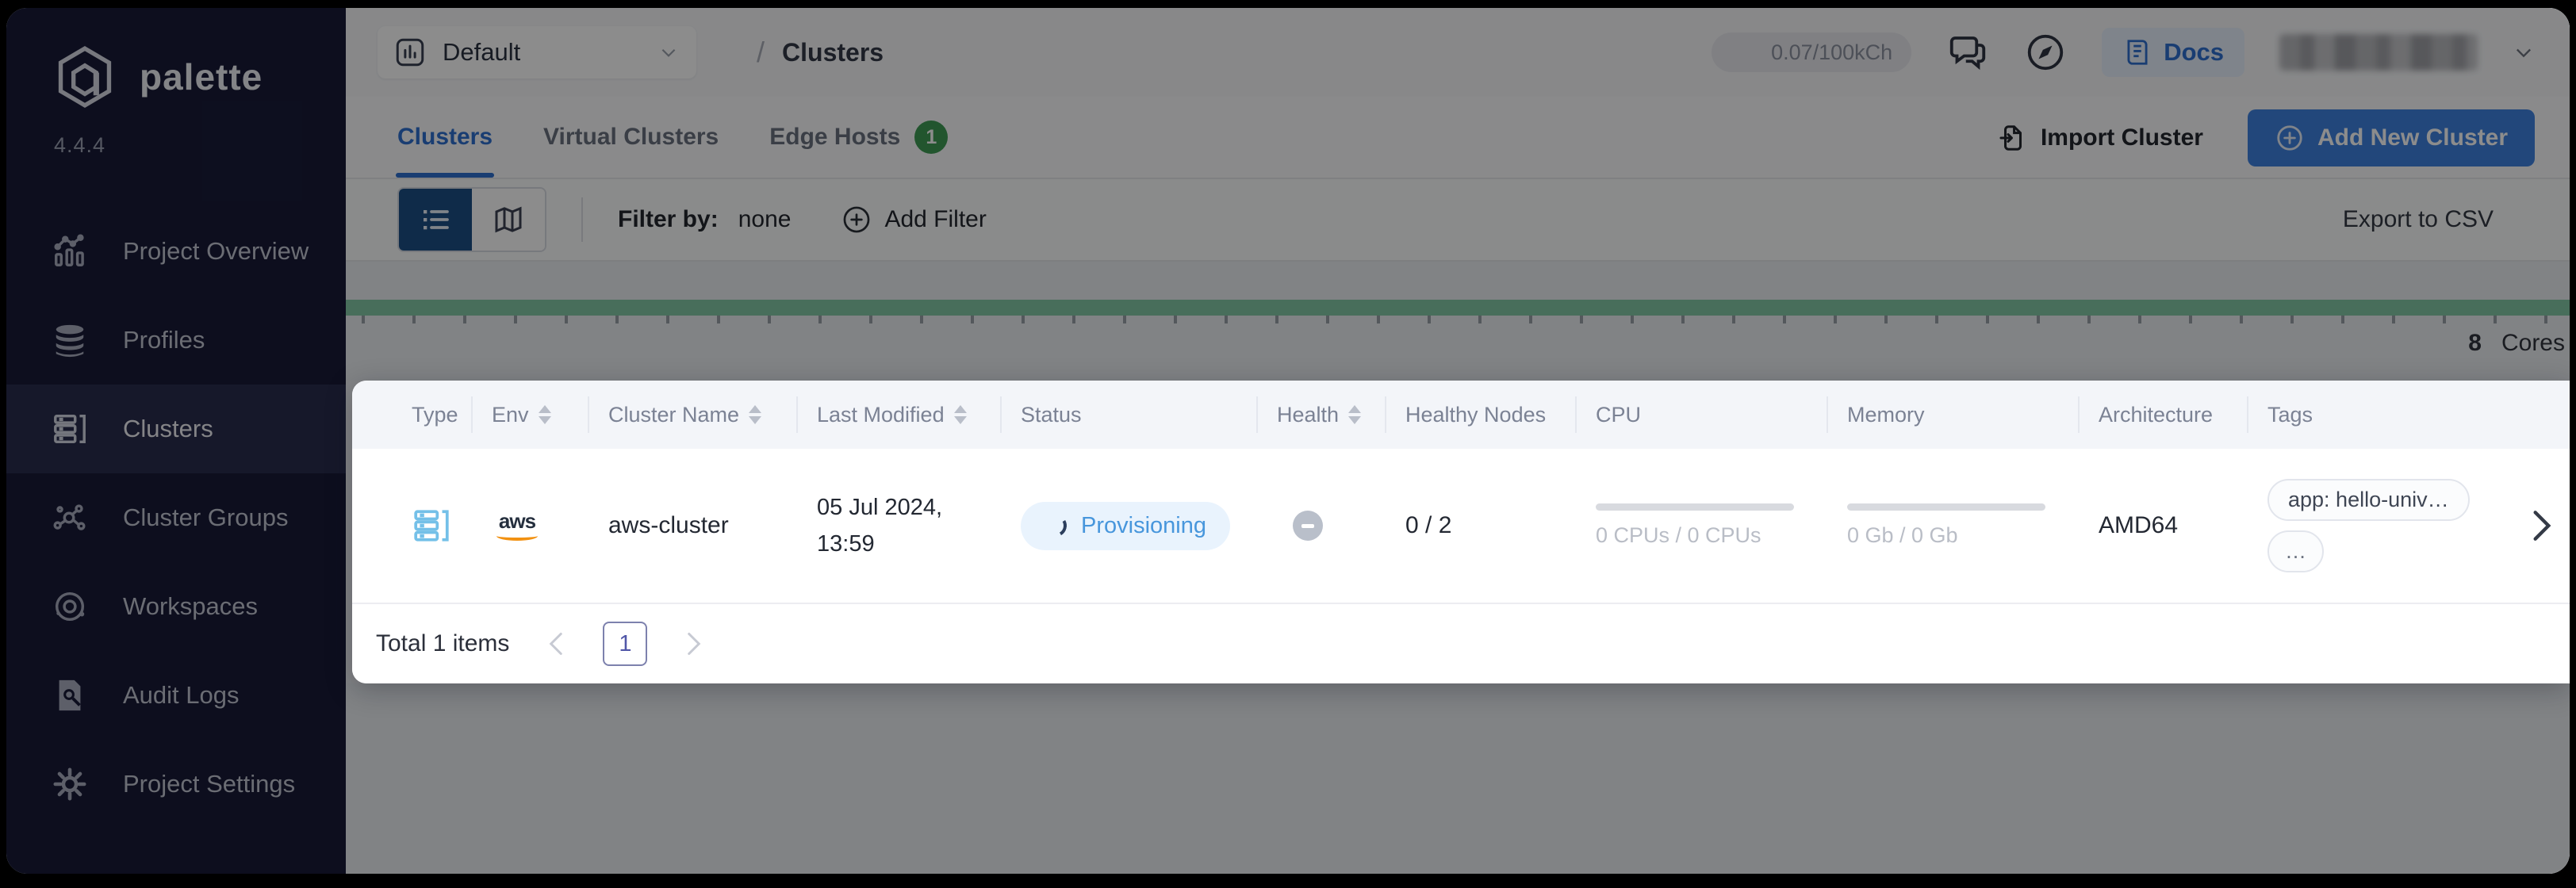  What do you see at coordinates (582, 219) in the screenshot?
I see `divider` at bounding box center [582, 219].